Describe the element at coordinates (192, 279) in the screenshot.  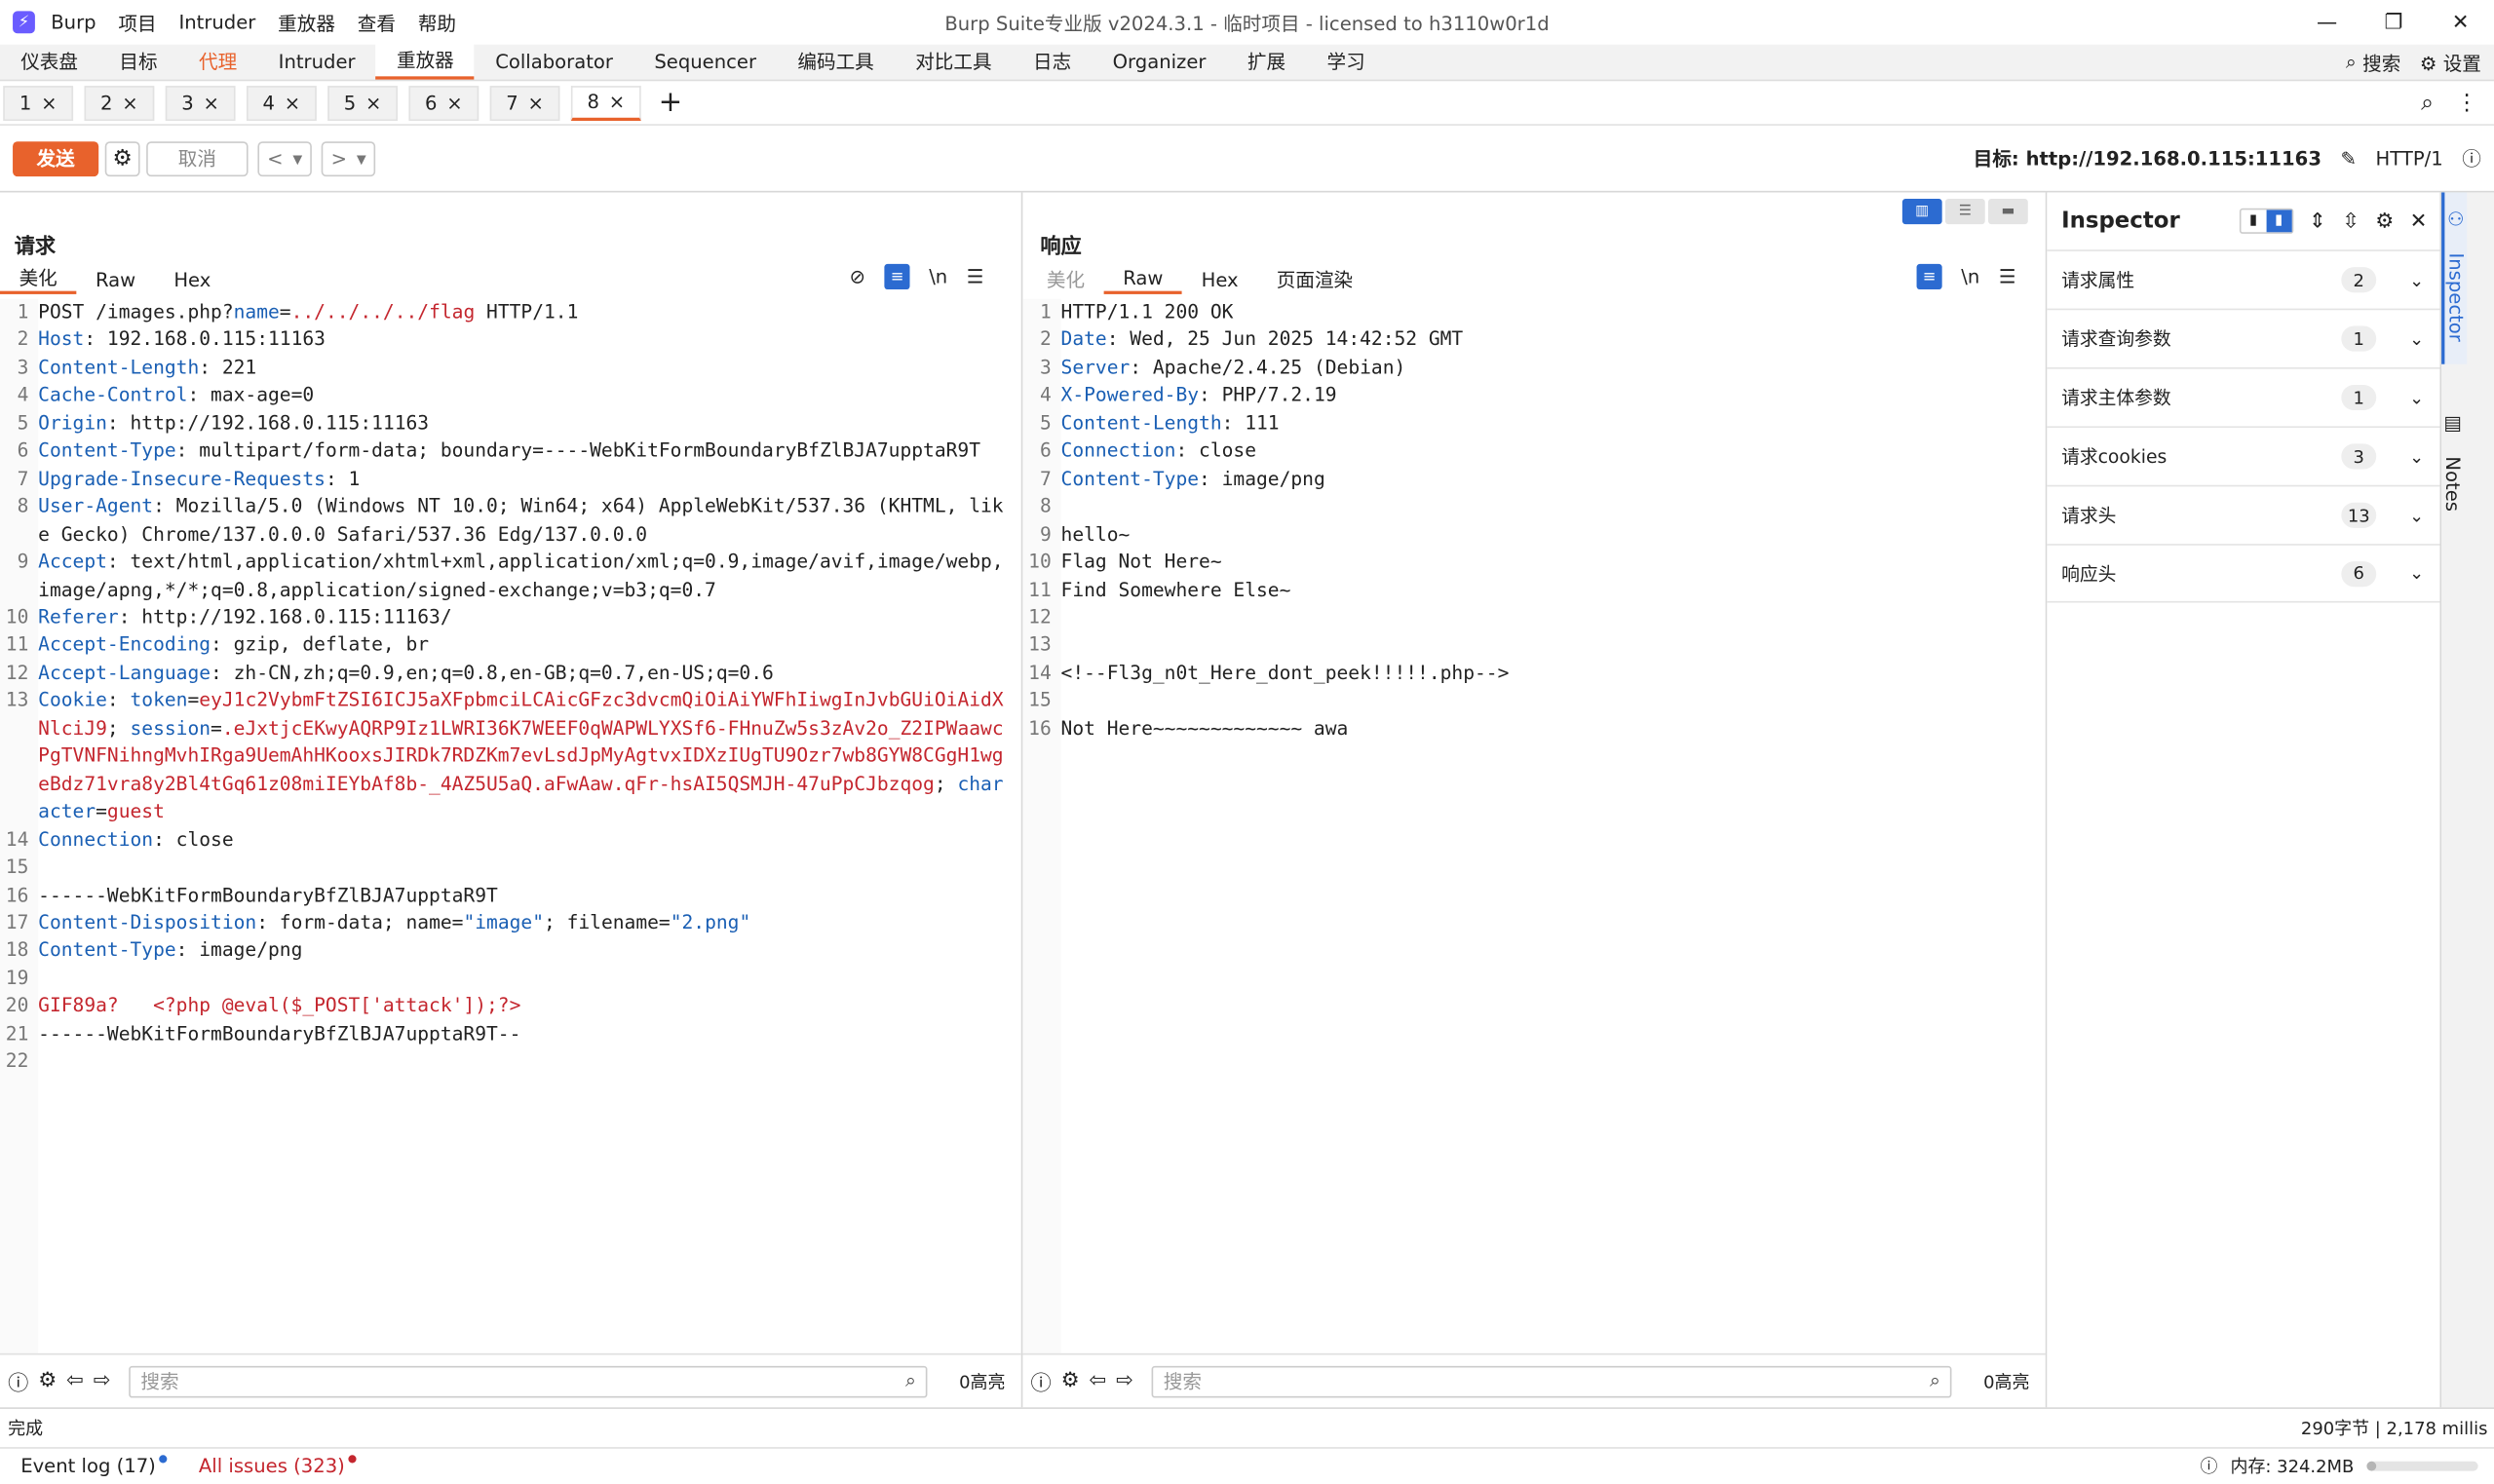
I see `request-tab-hex: Hex` at that location.